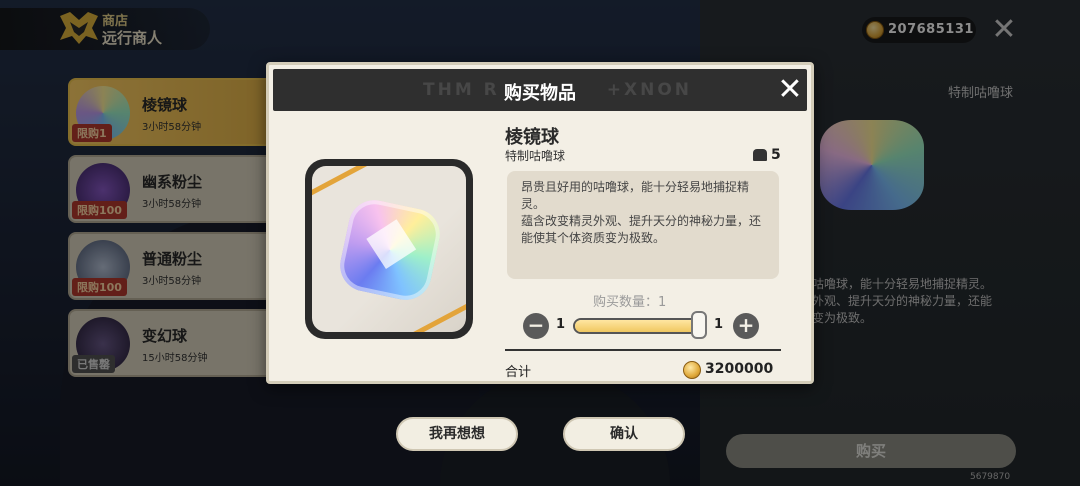  Describe the element at coordinates (535, 156) in the screenshot. I see `item-type: 特制咕噜球` at that location.